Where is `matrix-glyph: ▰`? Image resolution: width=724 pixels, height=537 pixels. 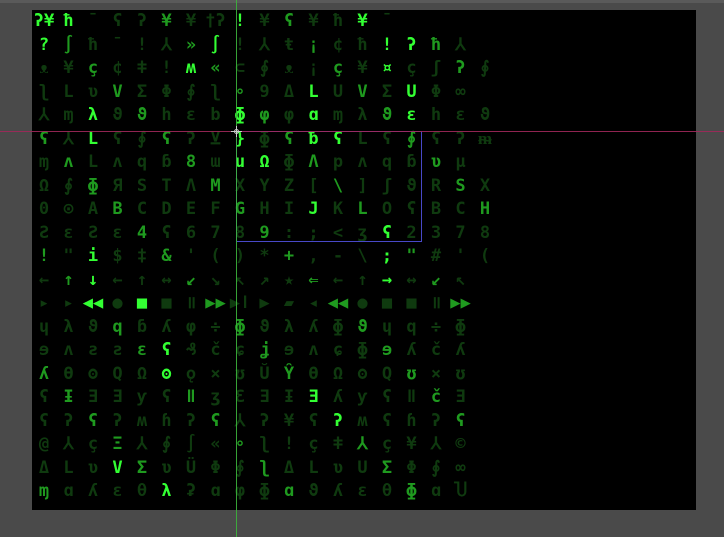 matrix-glyph: ▰ is located at coordinates (289, 303).